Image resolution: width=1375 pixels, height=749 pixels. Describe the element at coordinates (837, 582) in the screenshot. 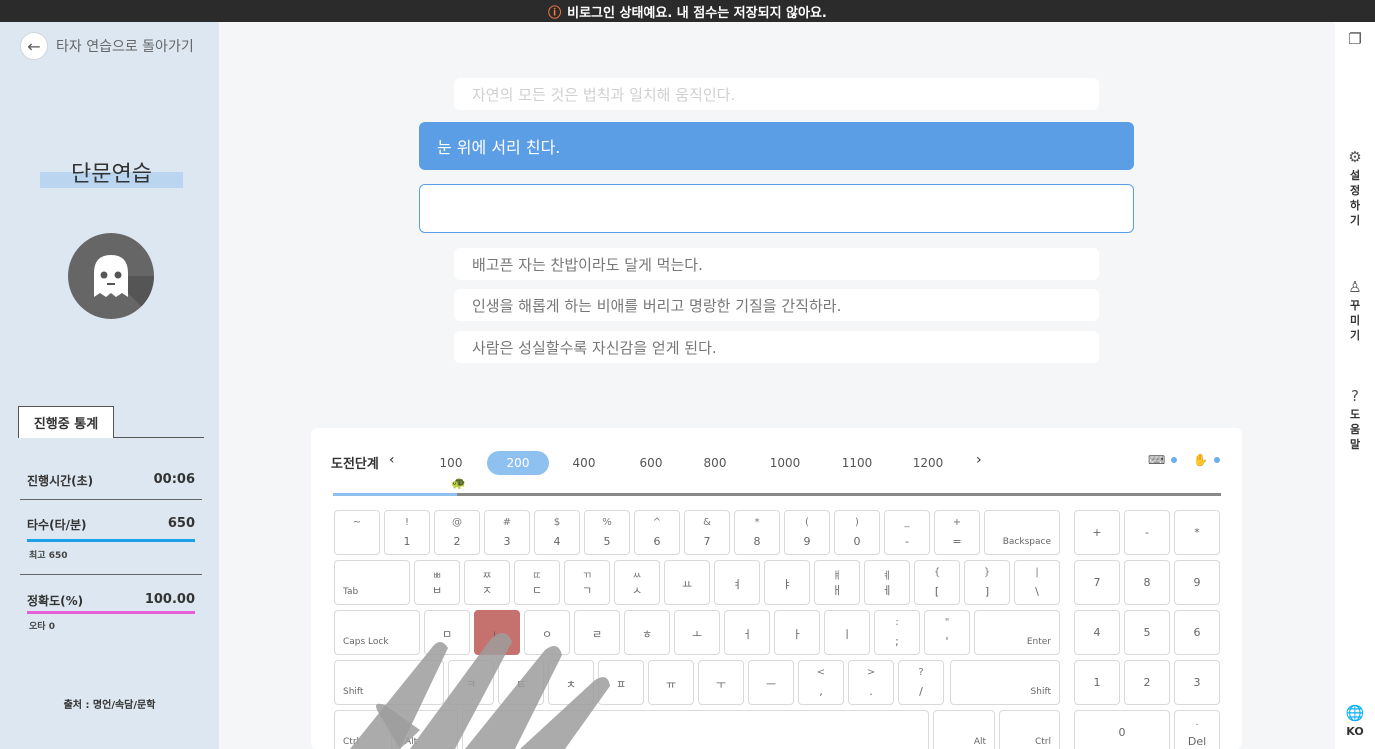

I see `keyboard-key: ㅒㅐ` at that location.